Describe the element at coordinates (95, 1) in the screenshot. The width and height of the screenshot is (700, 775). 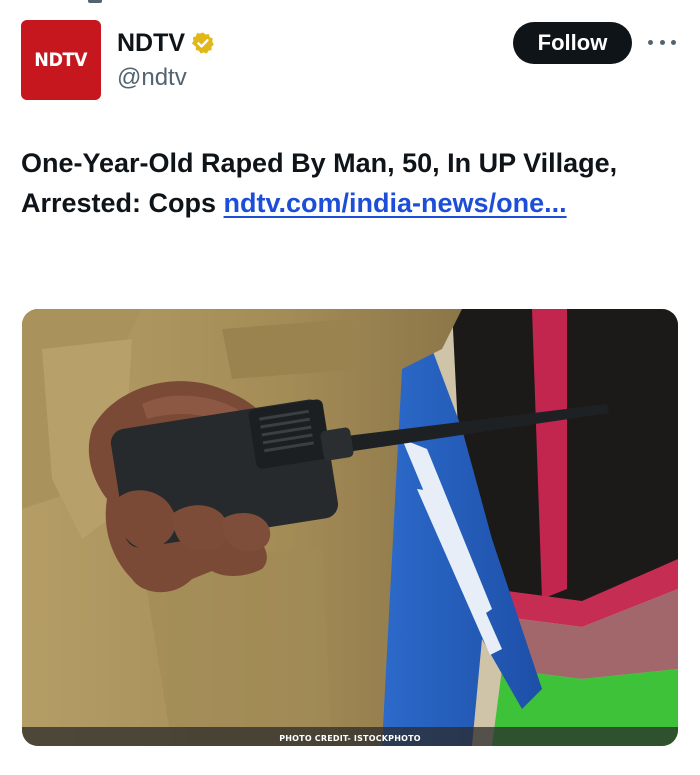
I see `top-scroll-indicator` at that location.